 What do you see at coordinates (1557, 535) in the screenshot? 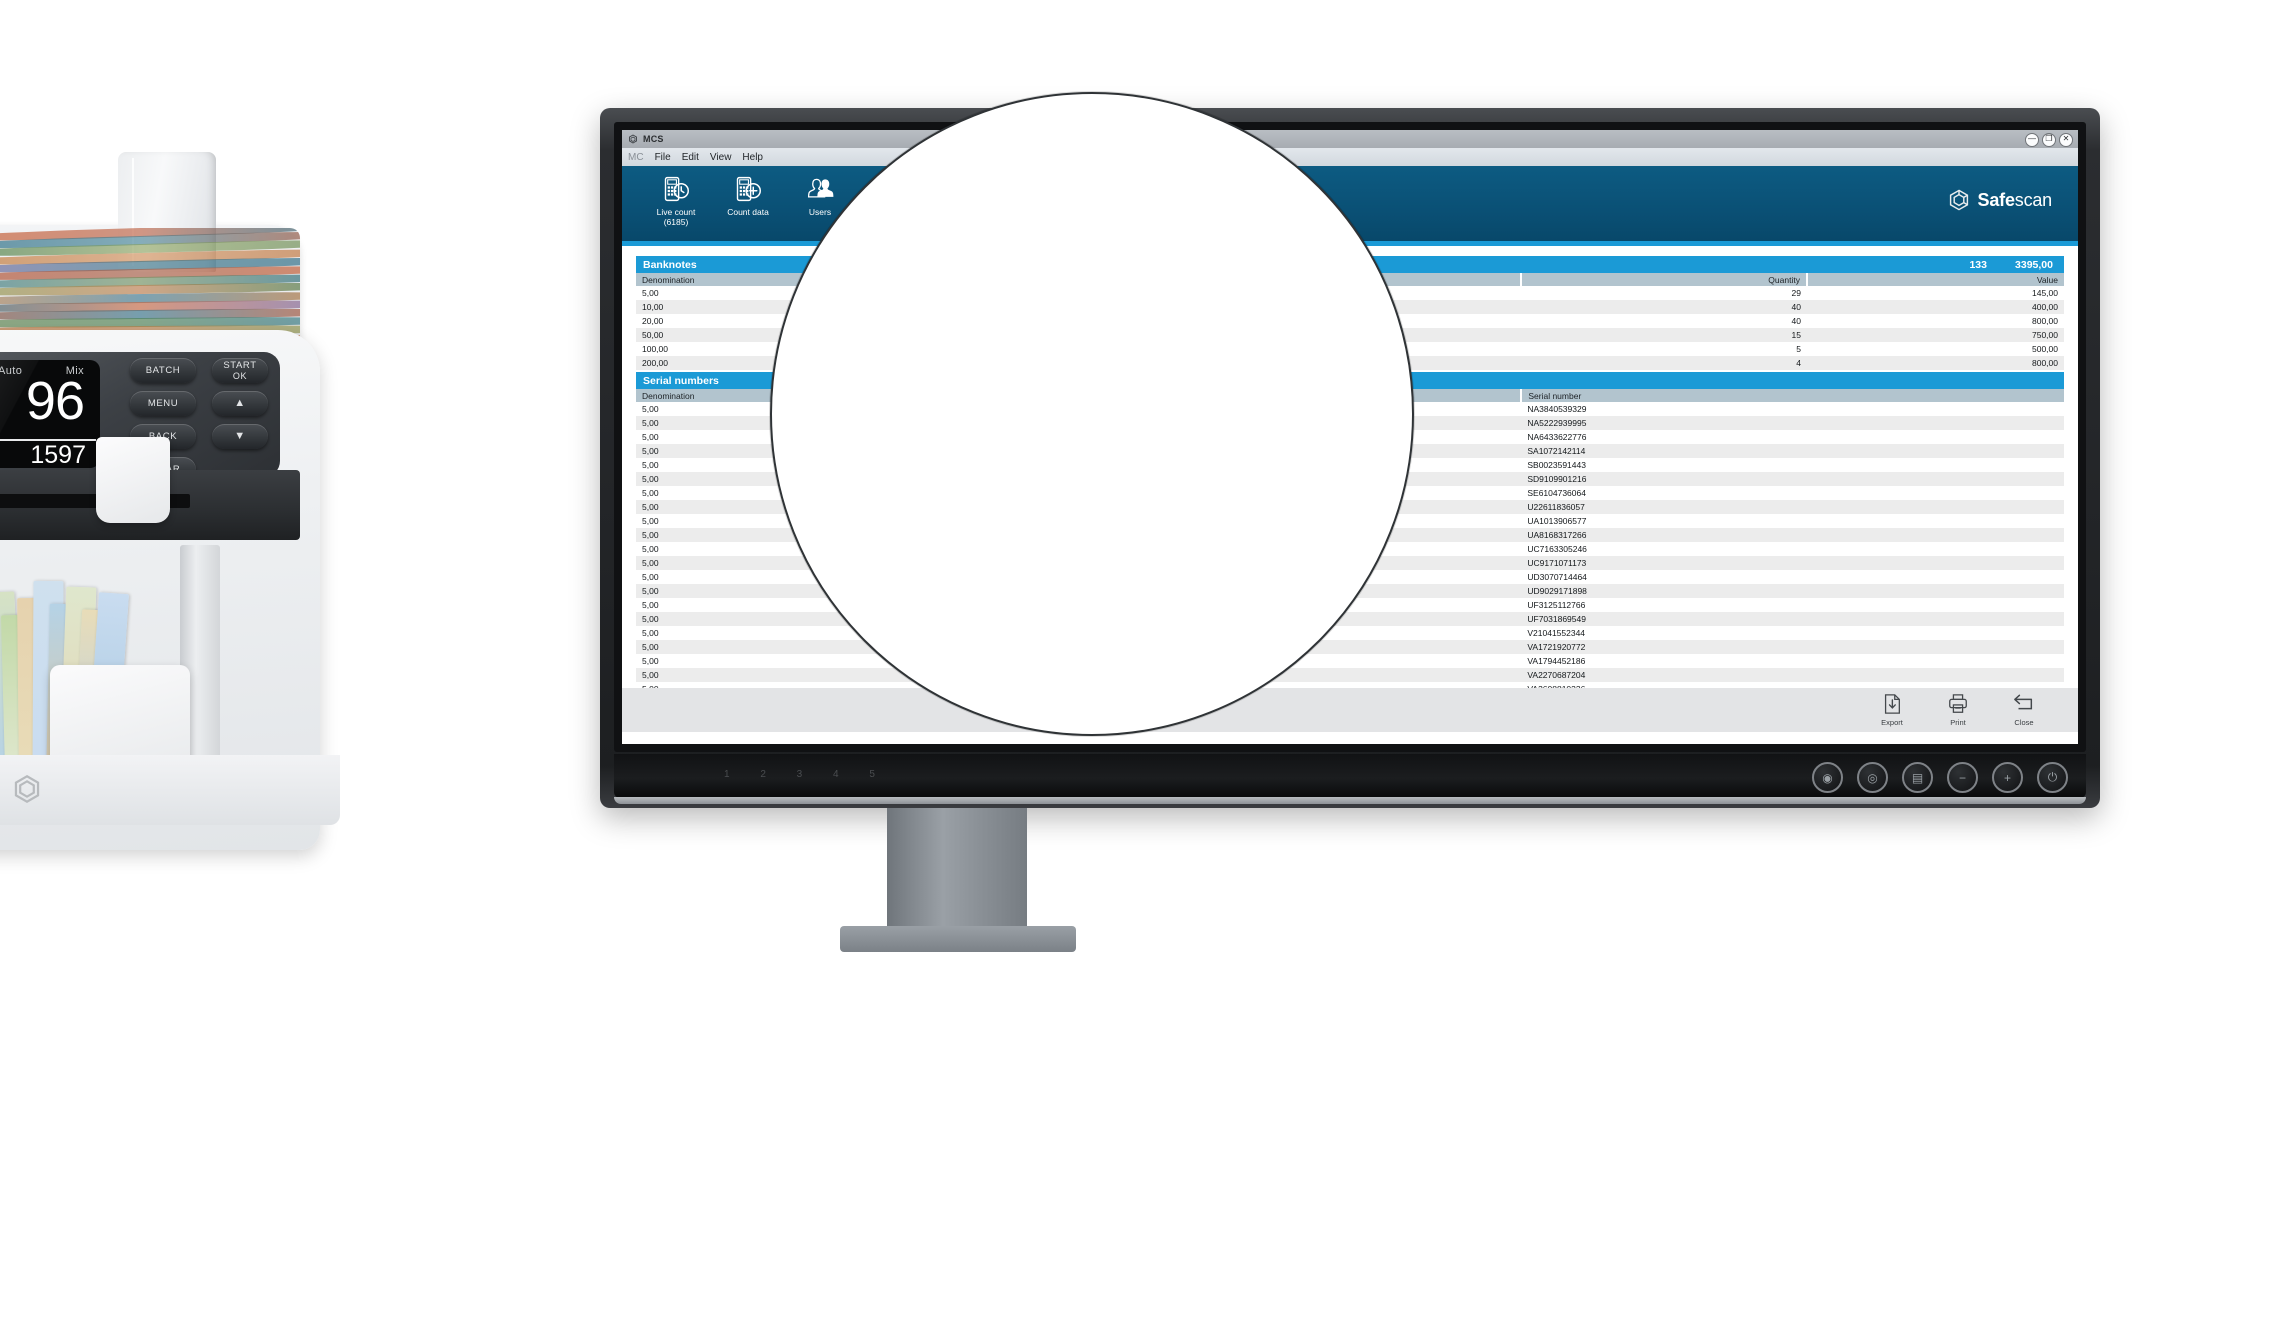
I see `serial-number: UA8168317266` at bounding box center [1557, 535].